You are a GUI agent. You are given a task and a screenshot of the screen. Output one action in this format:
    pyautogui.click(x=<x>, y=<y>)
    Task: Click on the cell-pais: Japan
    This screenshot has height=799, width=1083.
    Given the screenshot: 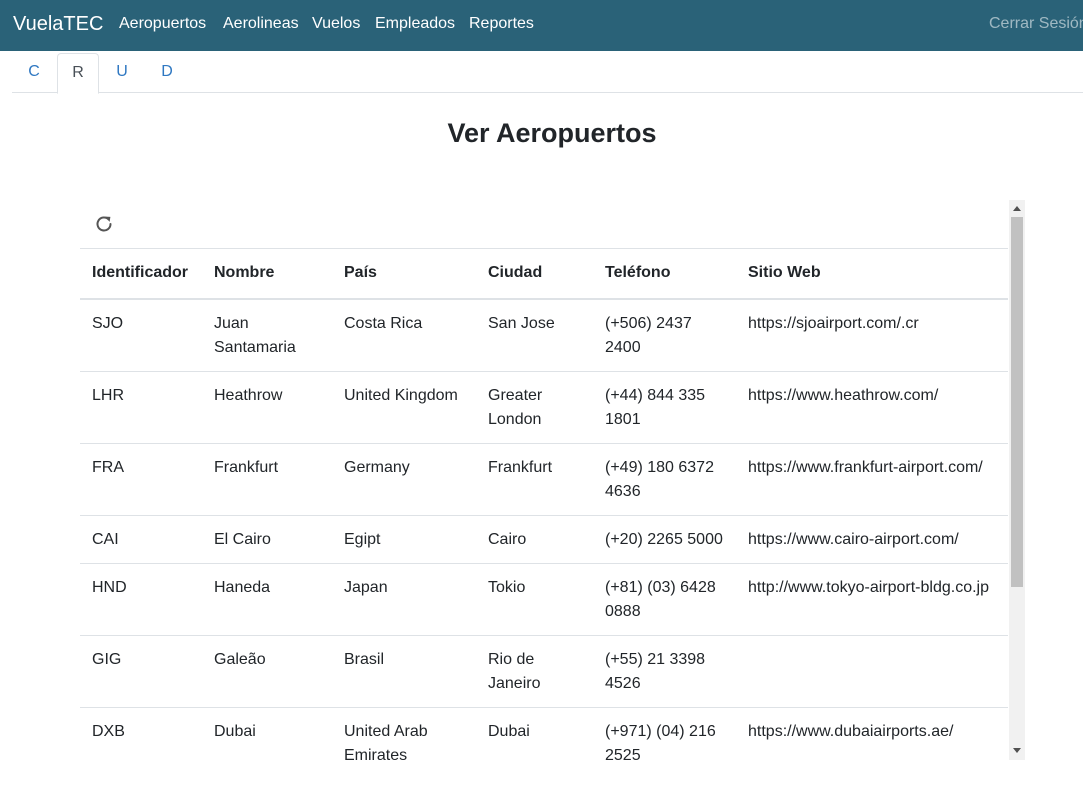 What is the action you would take?
    pyautogui.click(x=404, y=599)
    